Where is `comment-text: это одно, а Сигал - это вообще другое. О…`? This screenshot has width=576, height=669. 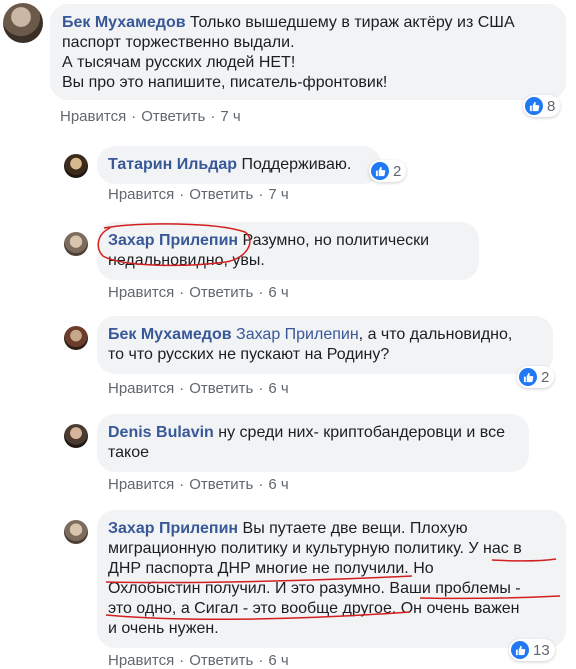 comment-text: это одно, а Сигал - это вообще другое. О… is located at coordinates (314, 608).